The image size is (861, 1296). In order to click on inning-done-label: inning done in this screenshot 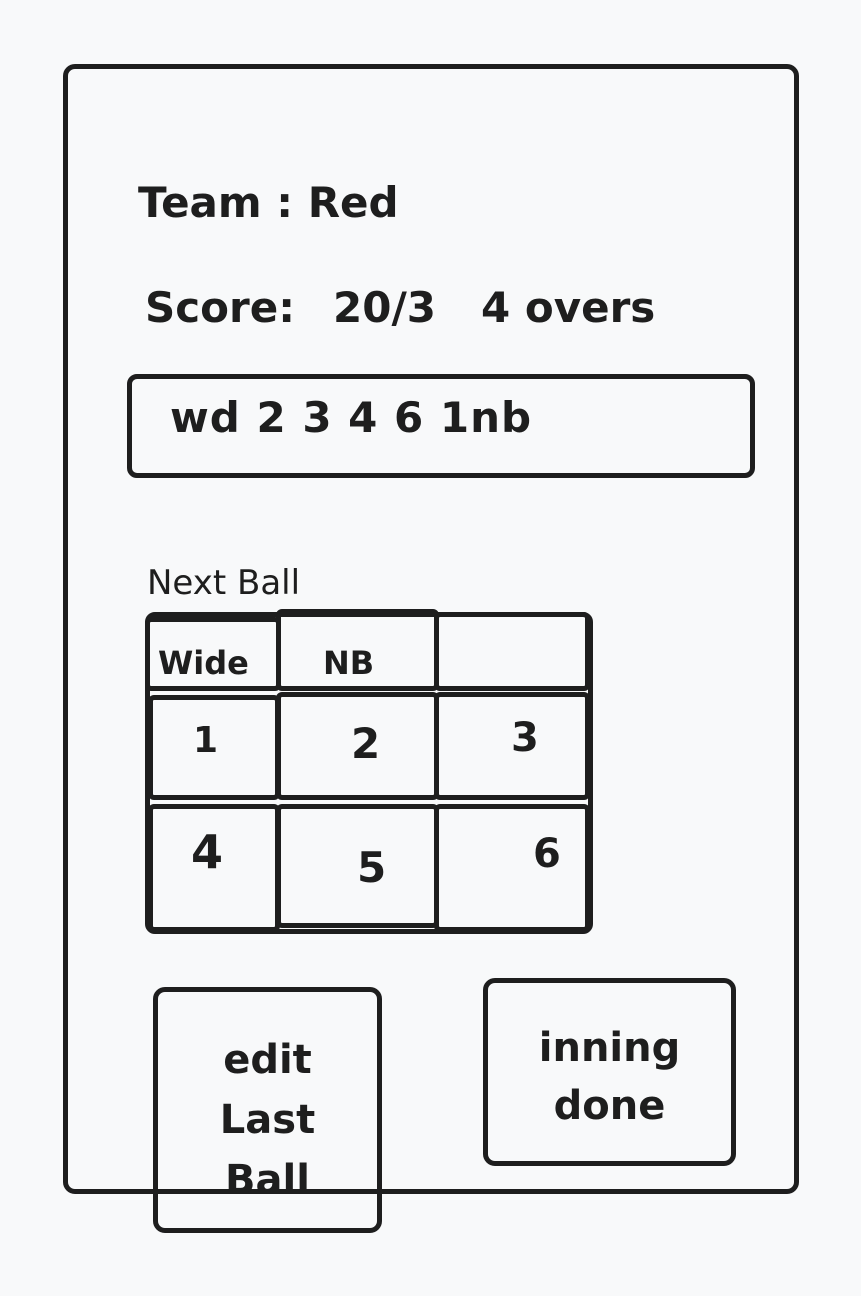, I will do `click(609, 1077)`.